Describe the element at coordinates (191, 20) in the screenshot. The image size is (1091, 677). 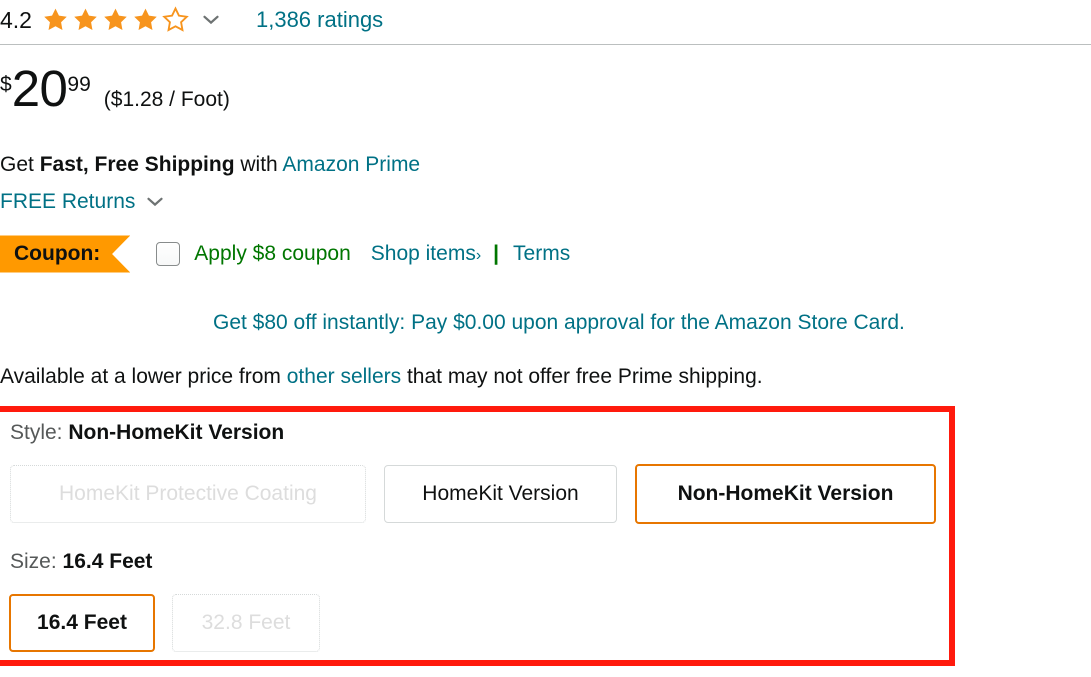
I see `rating-row: 4.2 1,386 ratings` at that location.